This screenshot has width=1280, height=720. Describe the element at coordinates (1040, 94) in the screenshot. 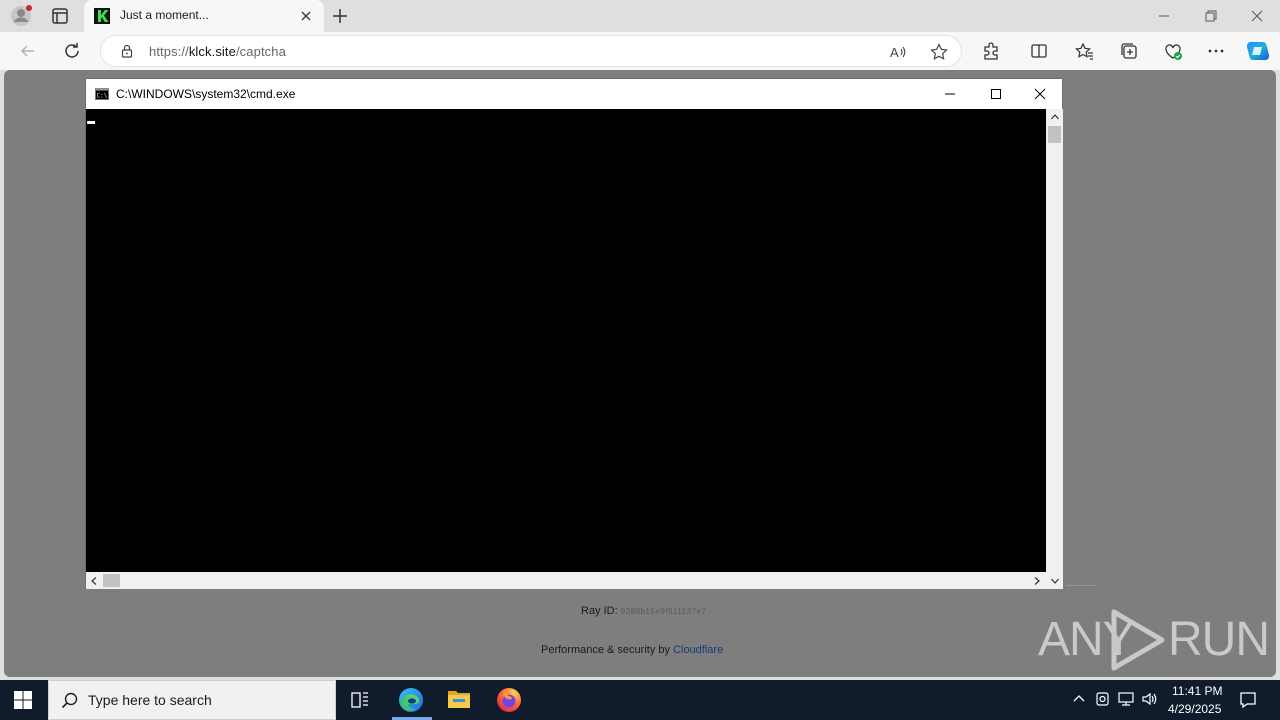

I see `cmd-close-icon` at that location.